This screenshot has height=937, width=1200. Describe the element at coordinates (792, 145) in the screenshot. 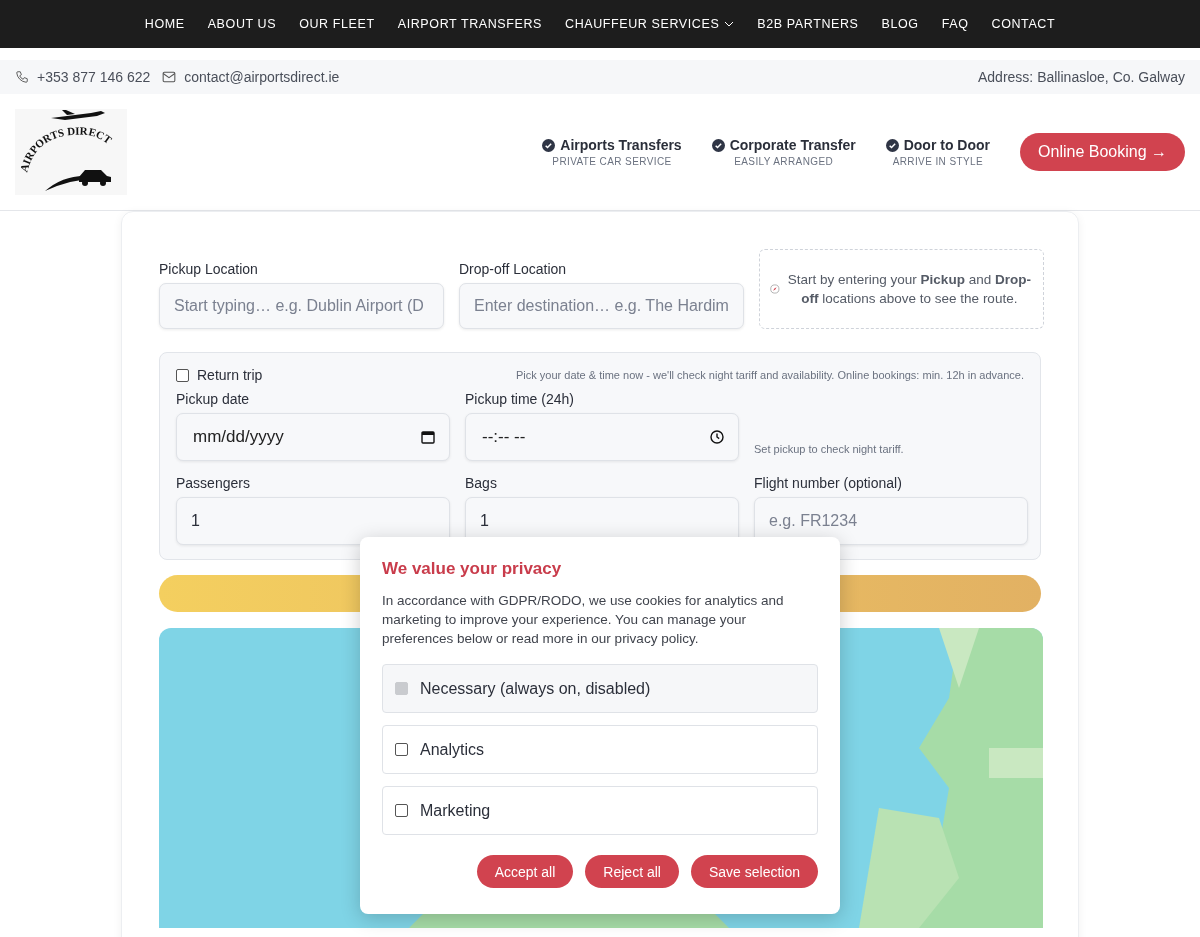

I see `feature-title: Corporate Transfer` at that location.